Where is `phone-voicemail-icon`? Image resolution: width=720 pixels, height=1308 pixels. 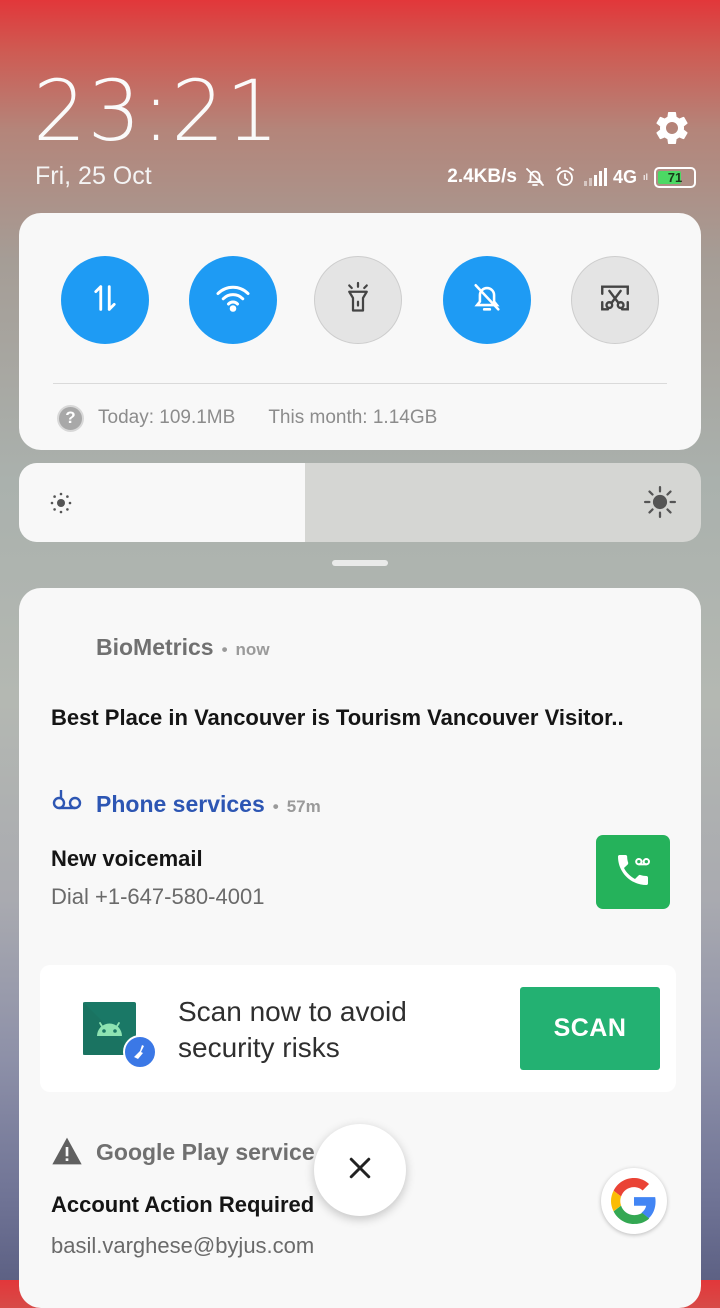 phone-voicemail-icon is located at coordinates (633, 872).